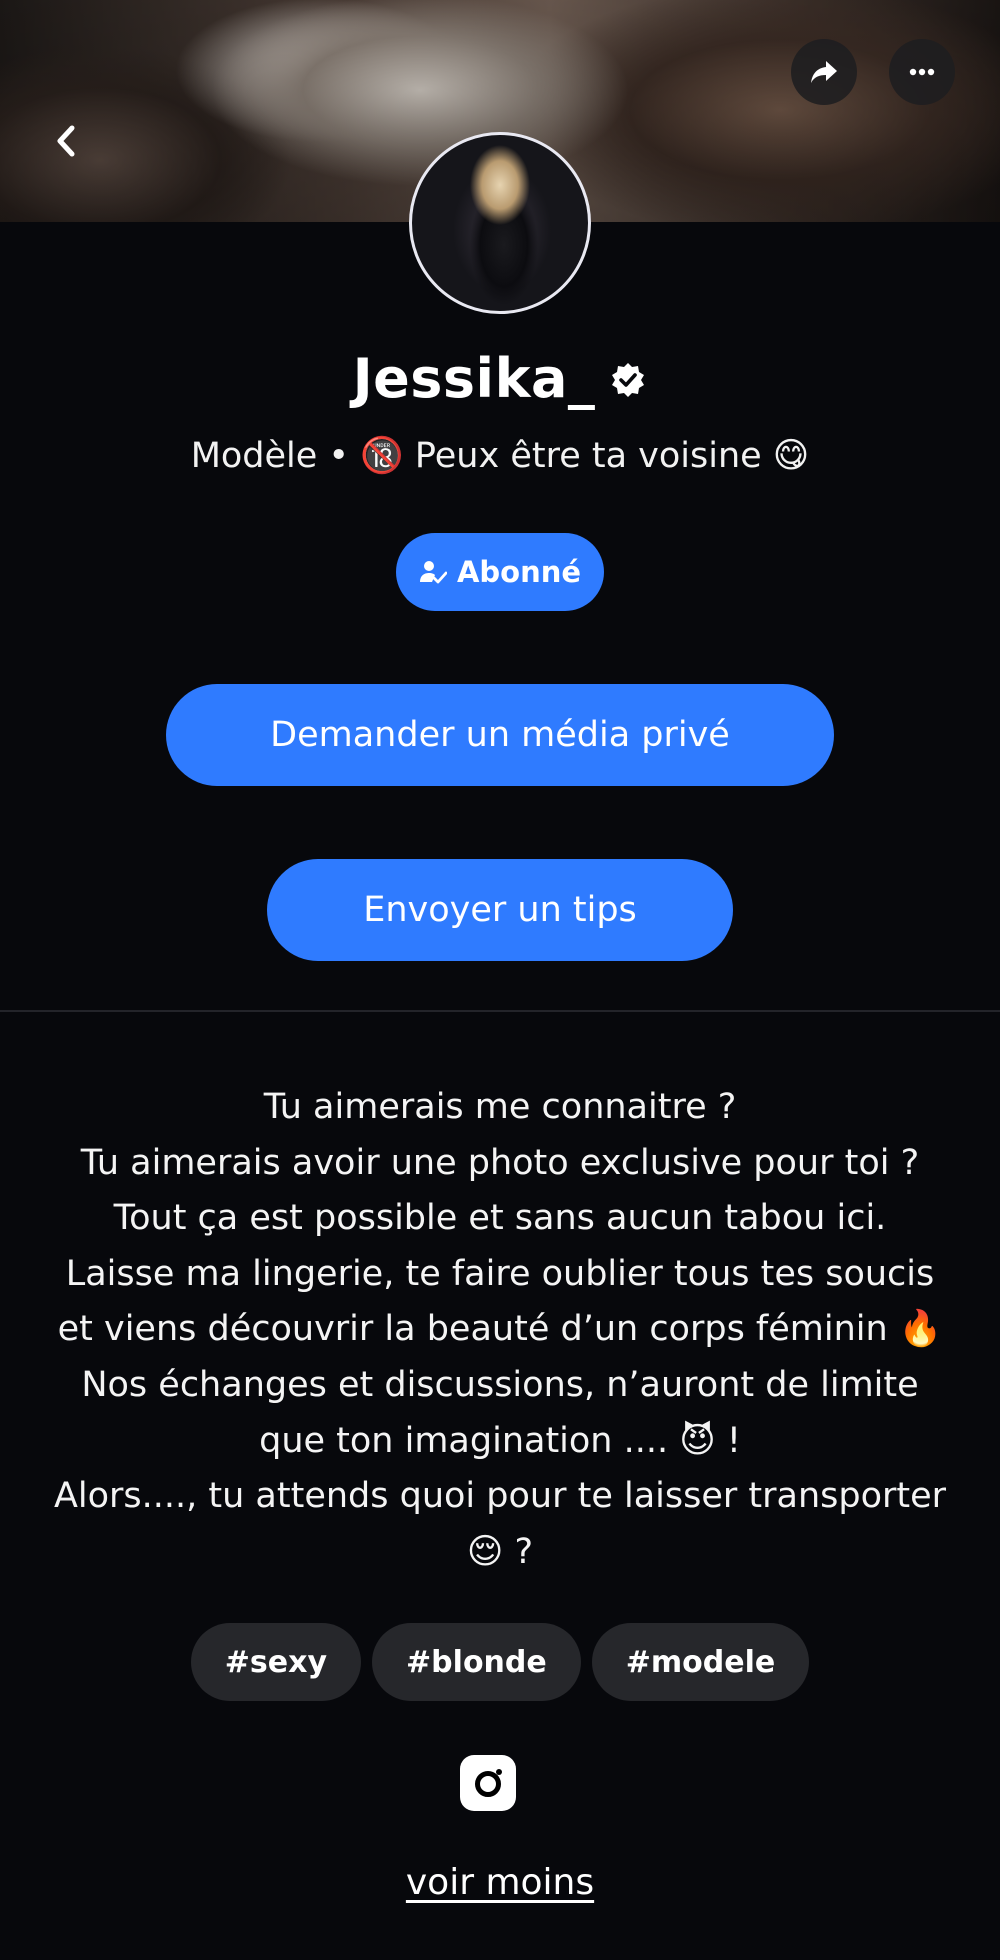 Image resolution: width=1000 pixels, height=1960 pixels. Describe the element at coordinates (500, 1011) in the screenshot. I see `divider` at that location.